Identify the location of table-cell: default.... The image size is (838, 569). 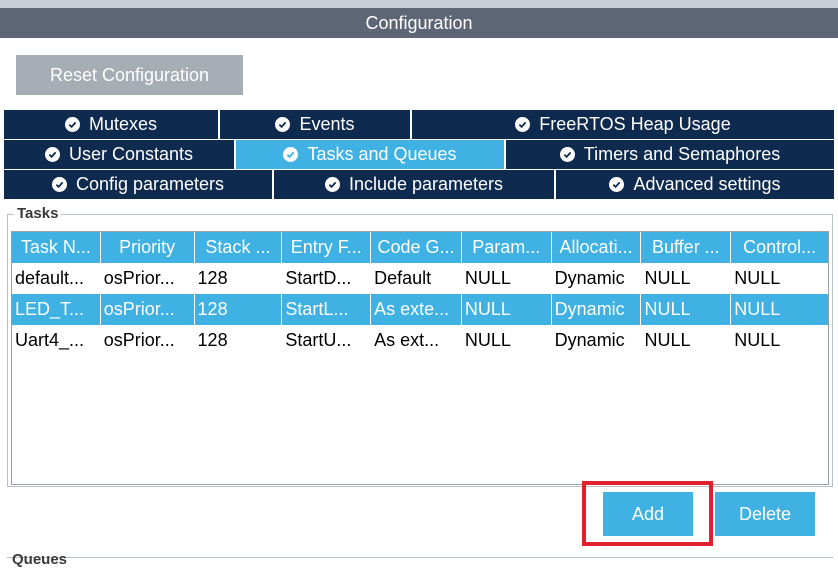
(56, 278).